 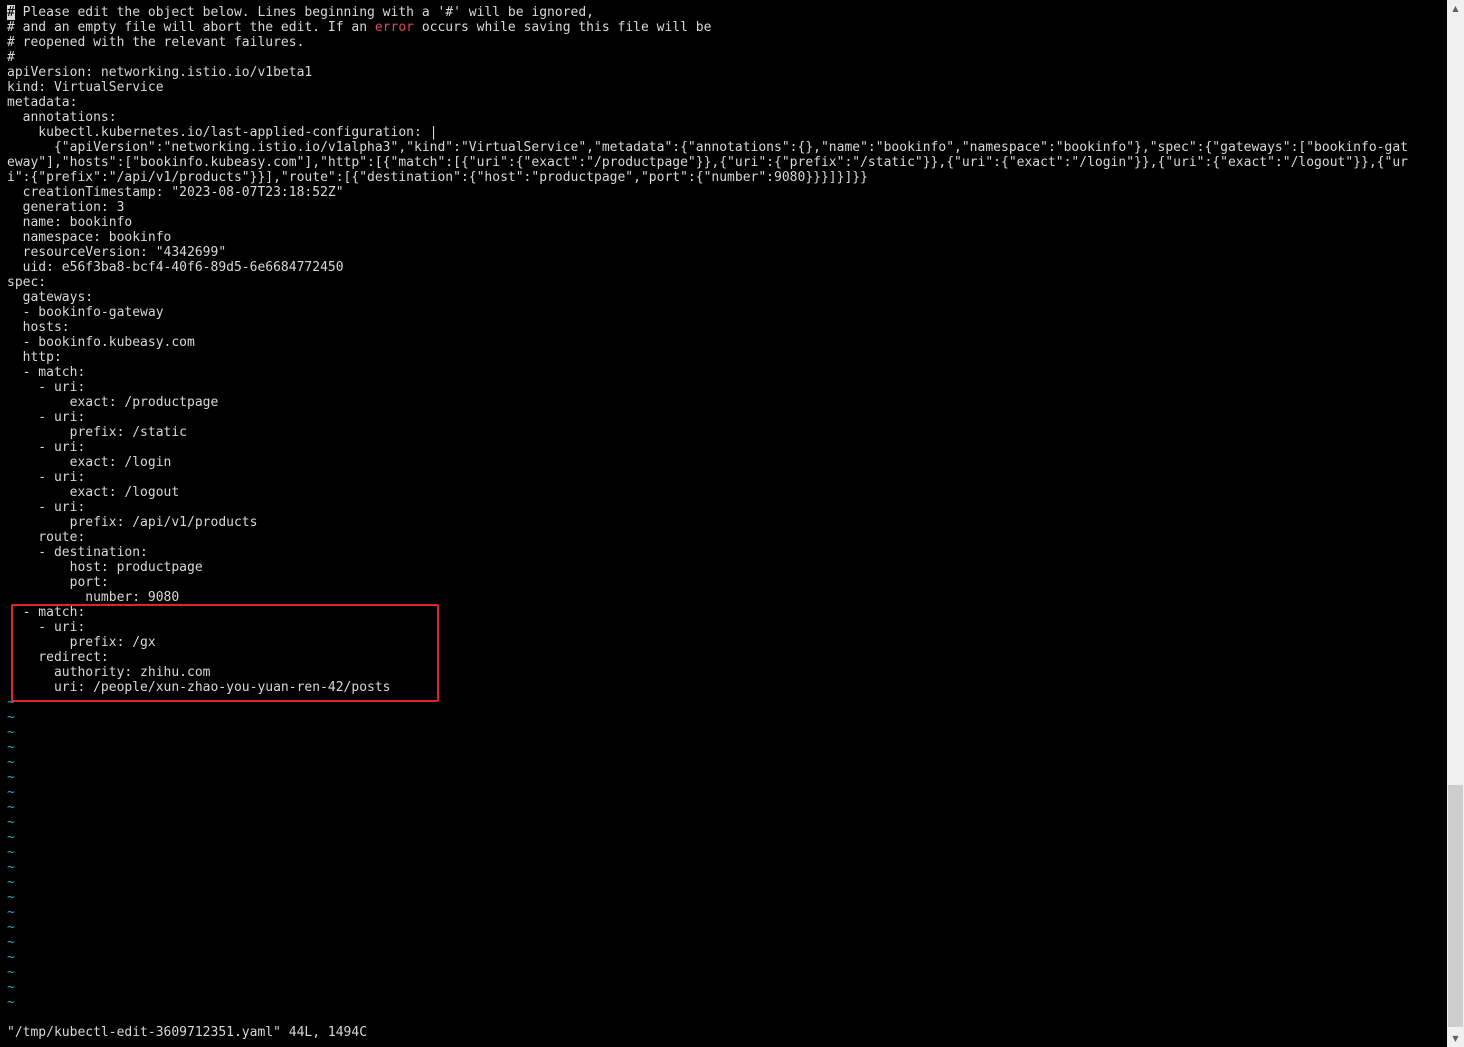 I want to click on yaml-line: host: productpage, so click(x=105, y=567).